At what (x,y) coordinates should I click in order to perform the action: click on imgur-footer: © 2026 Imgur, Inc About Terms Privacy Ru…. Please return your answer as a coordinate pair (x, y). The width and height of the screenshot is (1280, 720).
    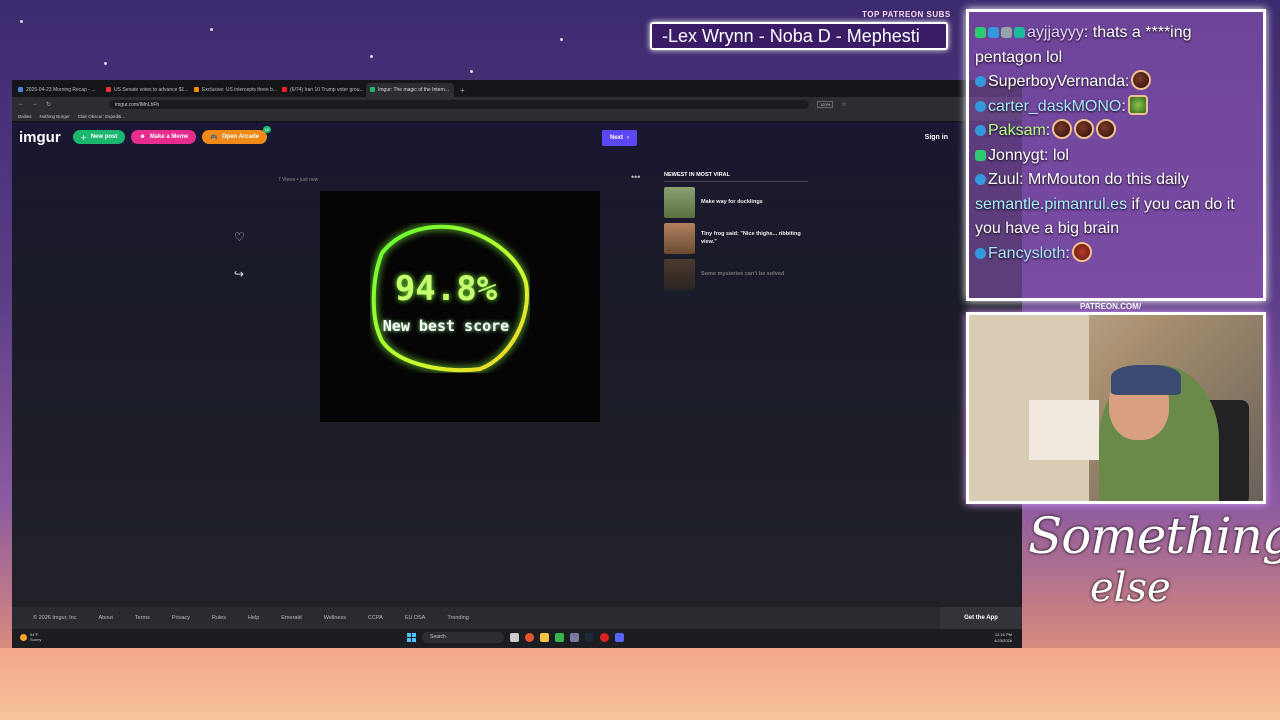
    Looking at the image, I should click on (517, 618).